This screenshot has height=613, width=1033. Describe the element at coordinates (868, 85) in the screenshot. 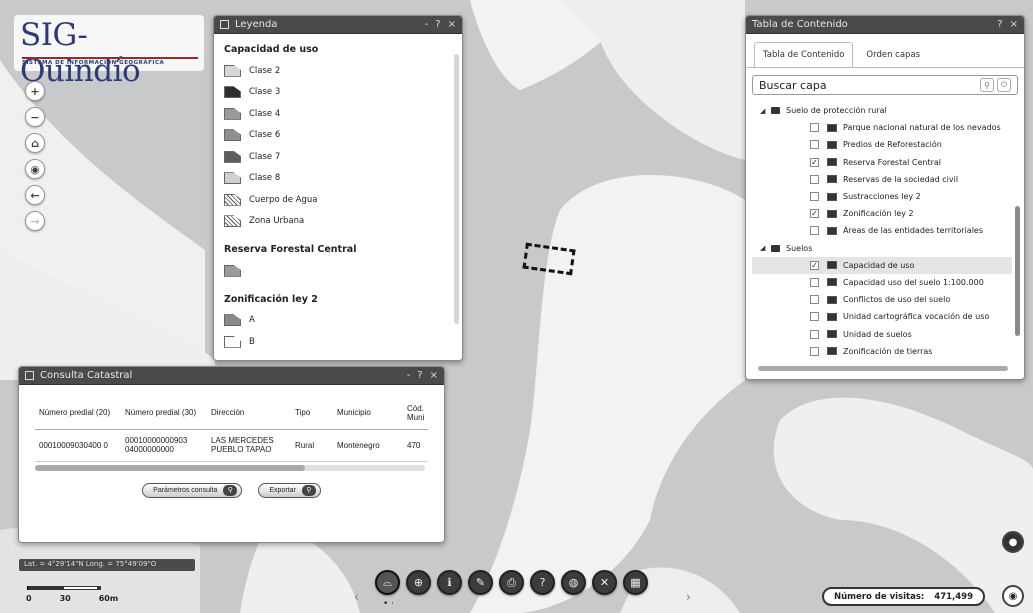

I see `search-input-value: Buscar capa` at that location.